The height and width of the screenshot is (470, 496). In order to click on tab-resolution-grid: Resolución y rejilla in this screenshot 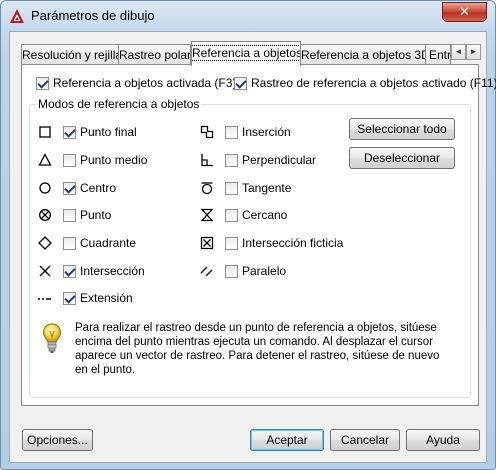, I will do `click(70, 54)`.